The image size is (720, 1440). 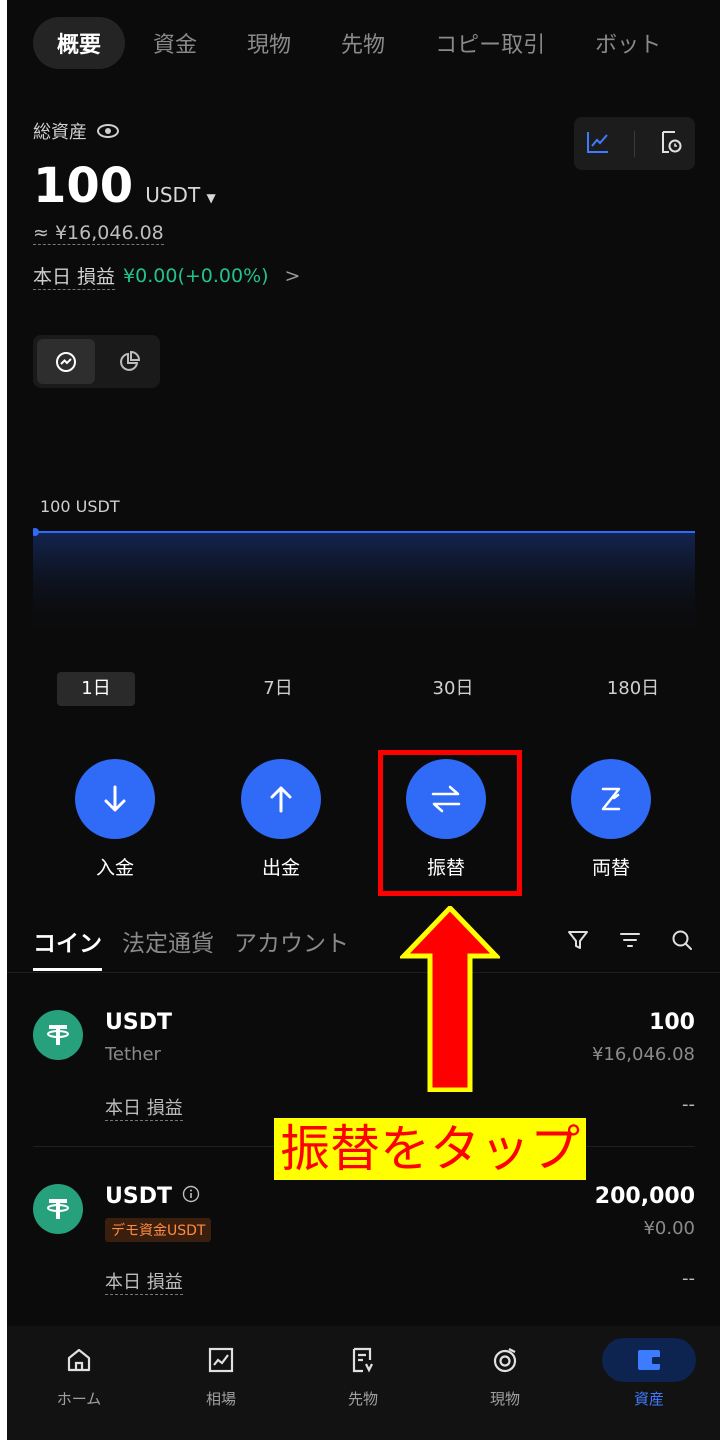 What do you see at coordinates (578, 942) in the screenshot?
I see `filter-icon` at bounding box center [578, 942].